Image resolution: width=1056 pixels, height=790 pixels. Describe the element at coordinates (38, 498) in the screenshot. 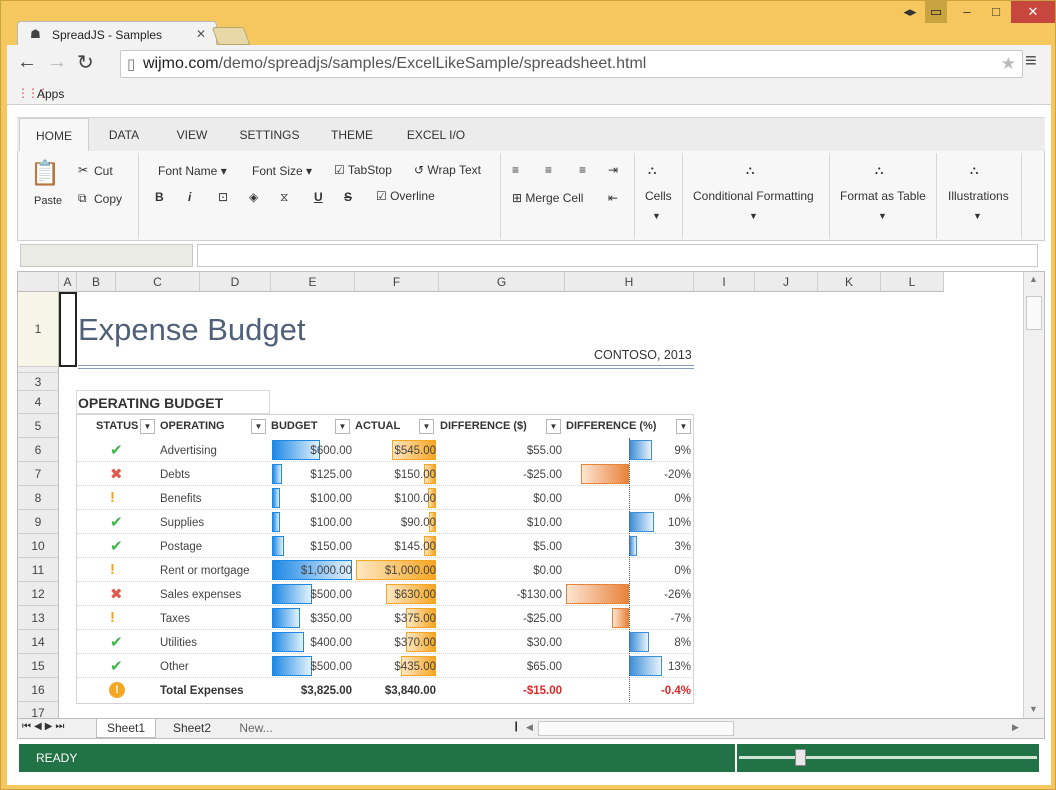

I see `row-header-8: 8` at that location.